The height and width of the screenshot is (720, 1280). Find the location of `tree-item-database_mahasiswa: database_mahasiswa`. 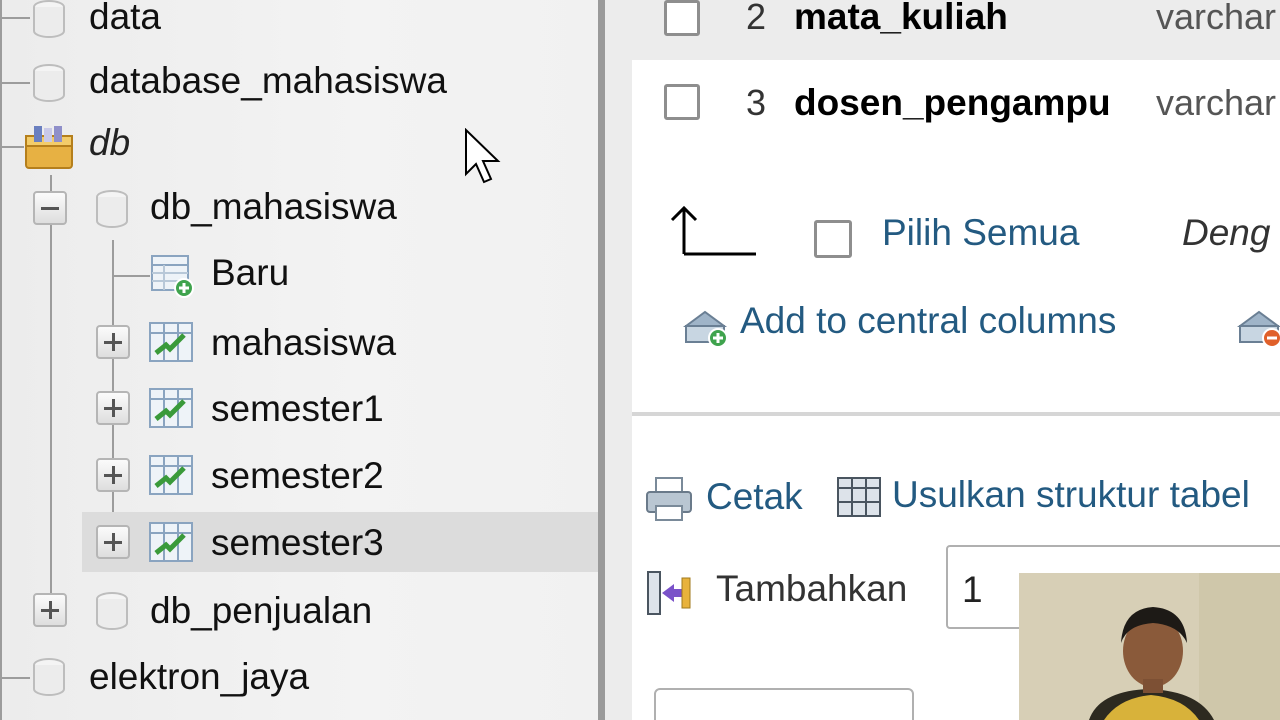

tree-item-database_mahasiswa: database_mahasiswa is located at coordinates (299, 82).